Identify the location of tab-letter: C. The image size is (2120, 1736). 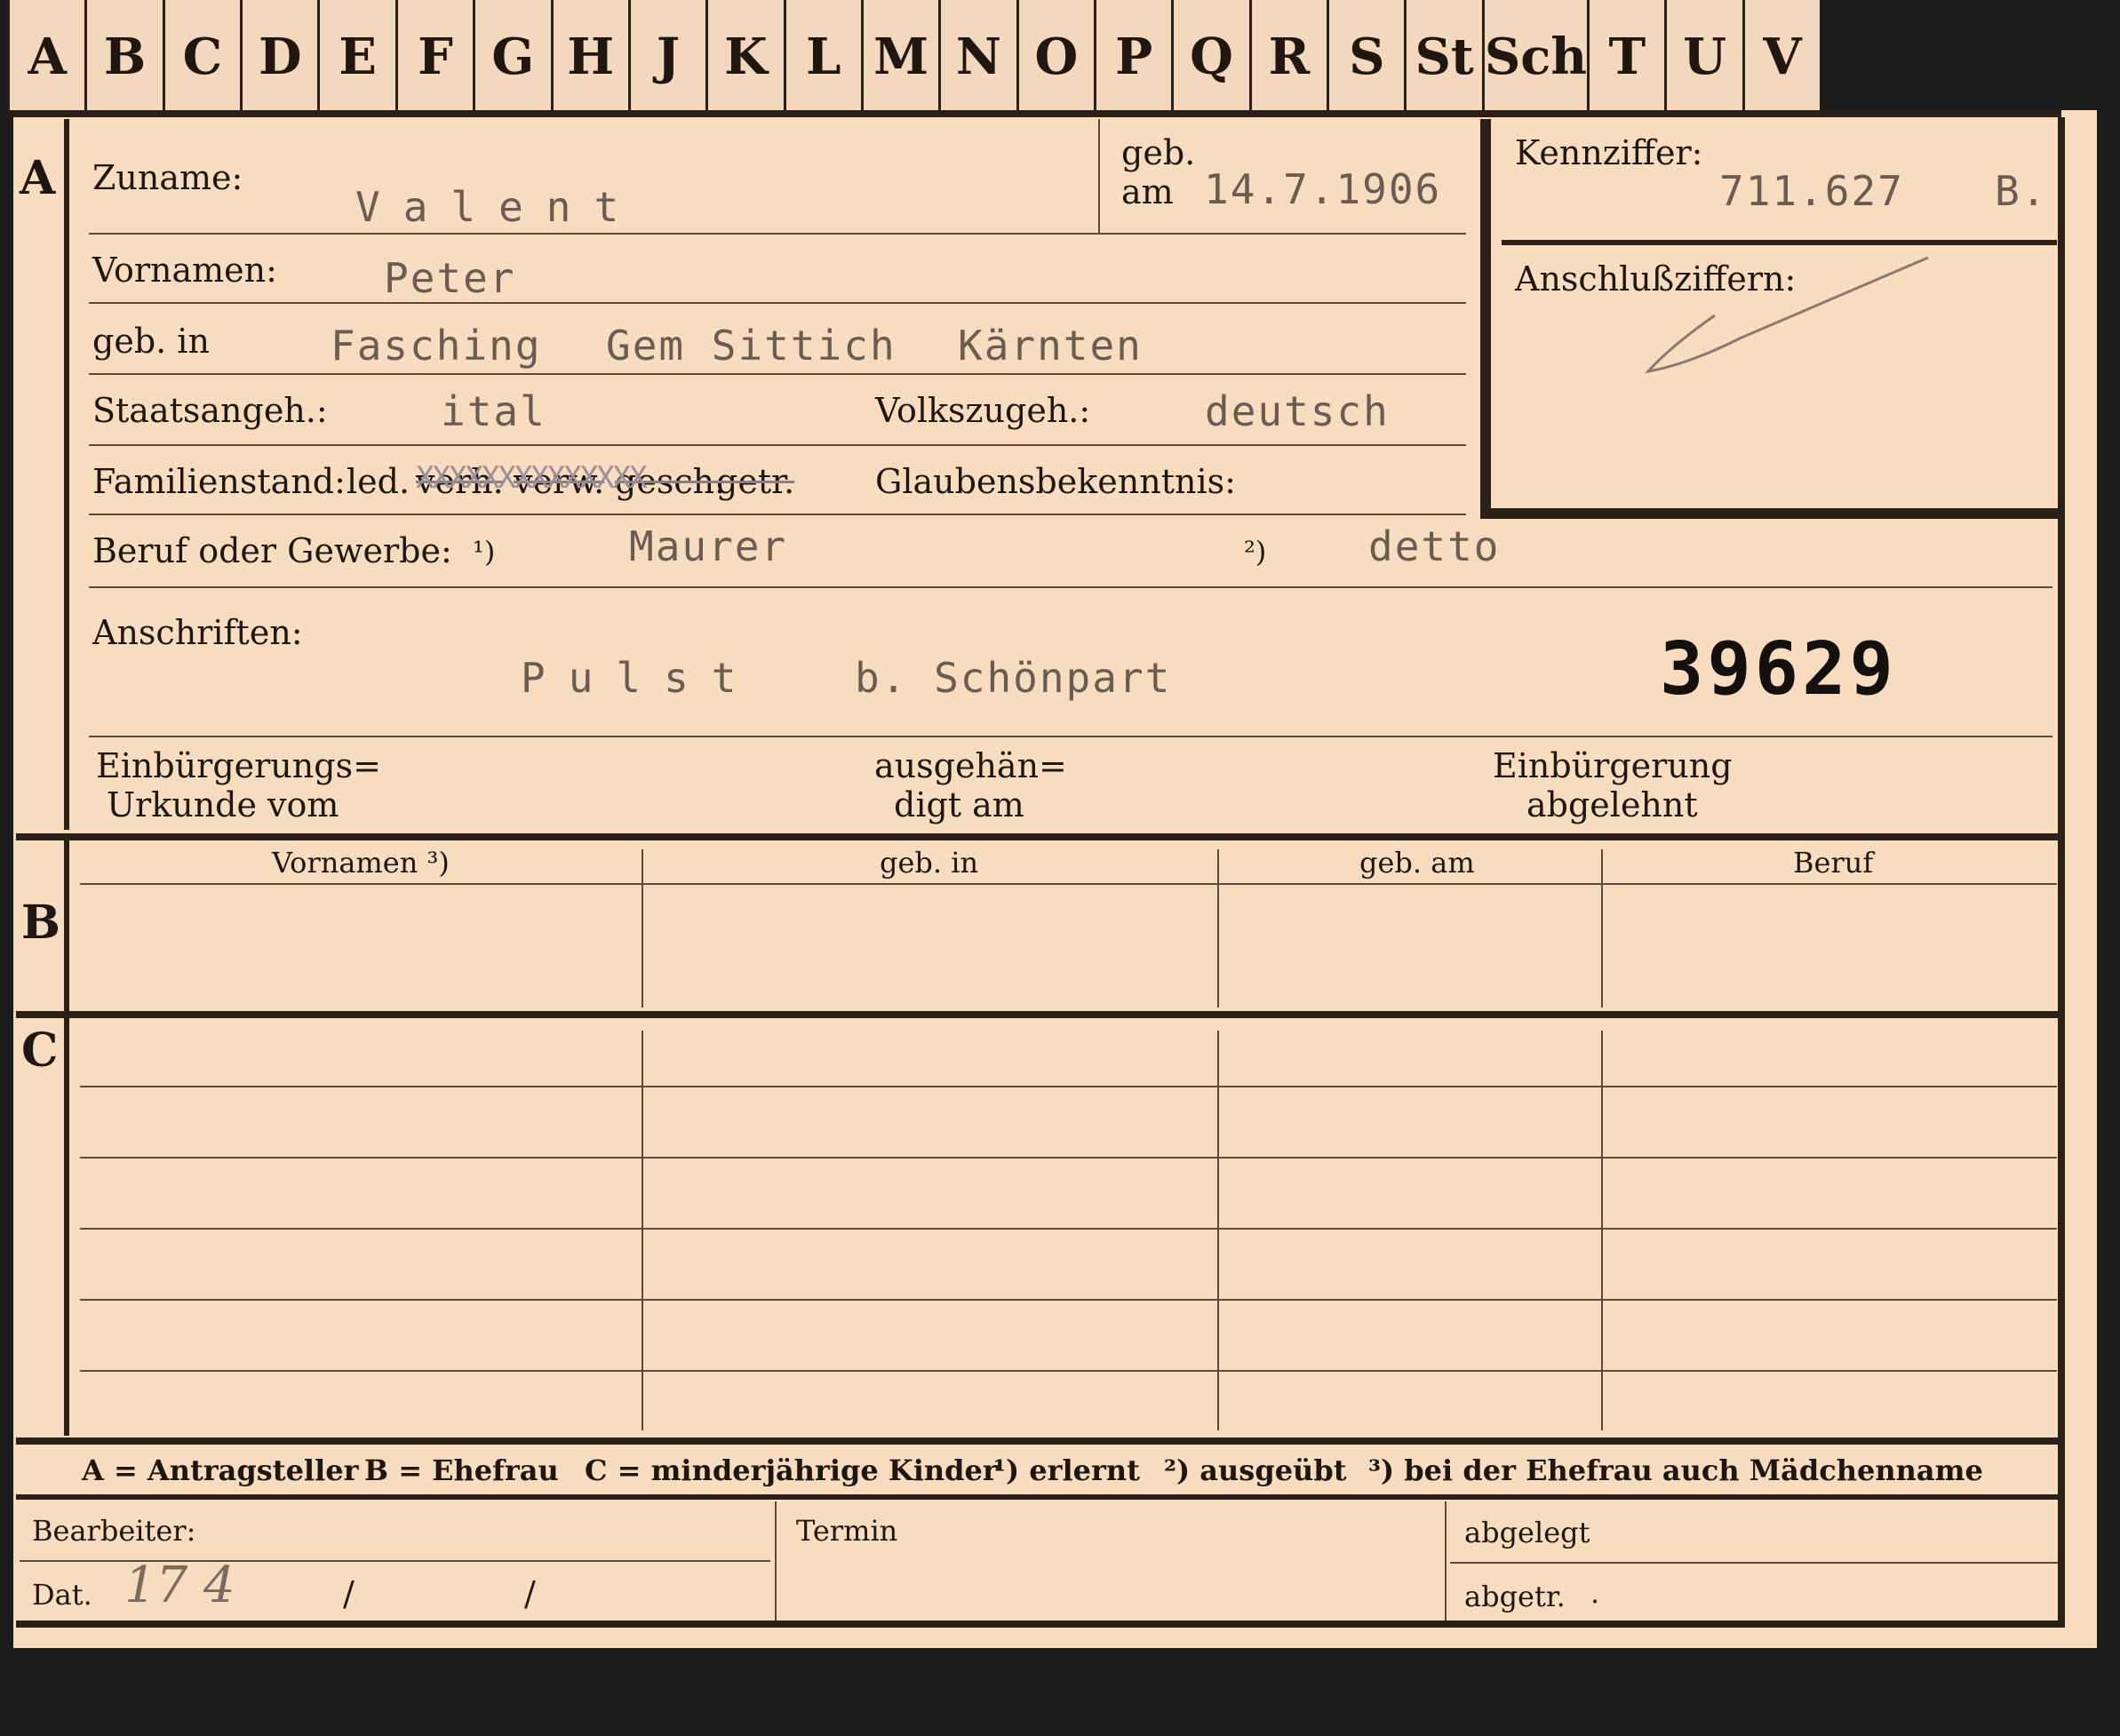
(202, 57).